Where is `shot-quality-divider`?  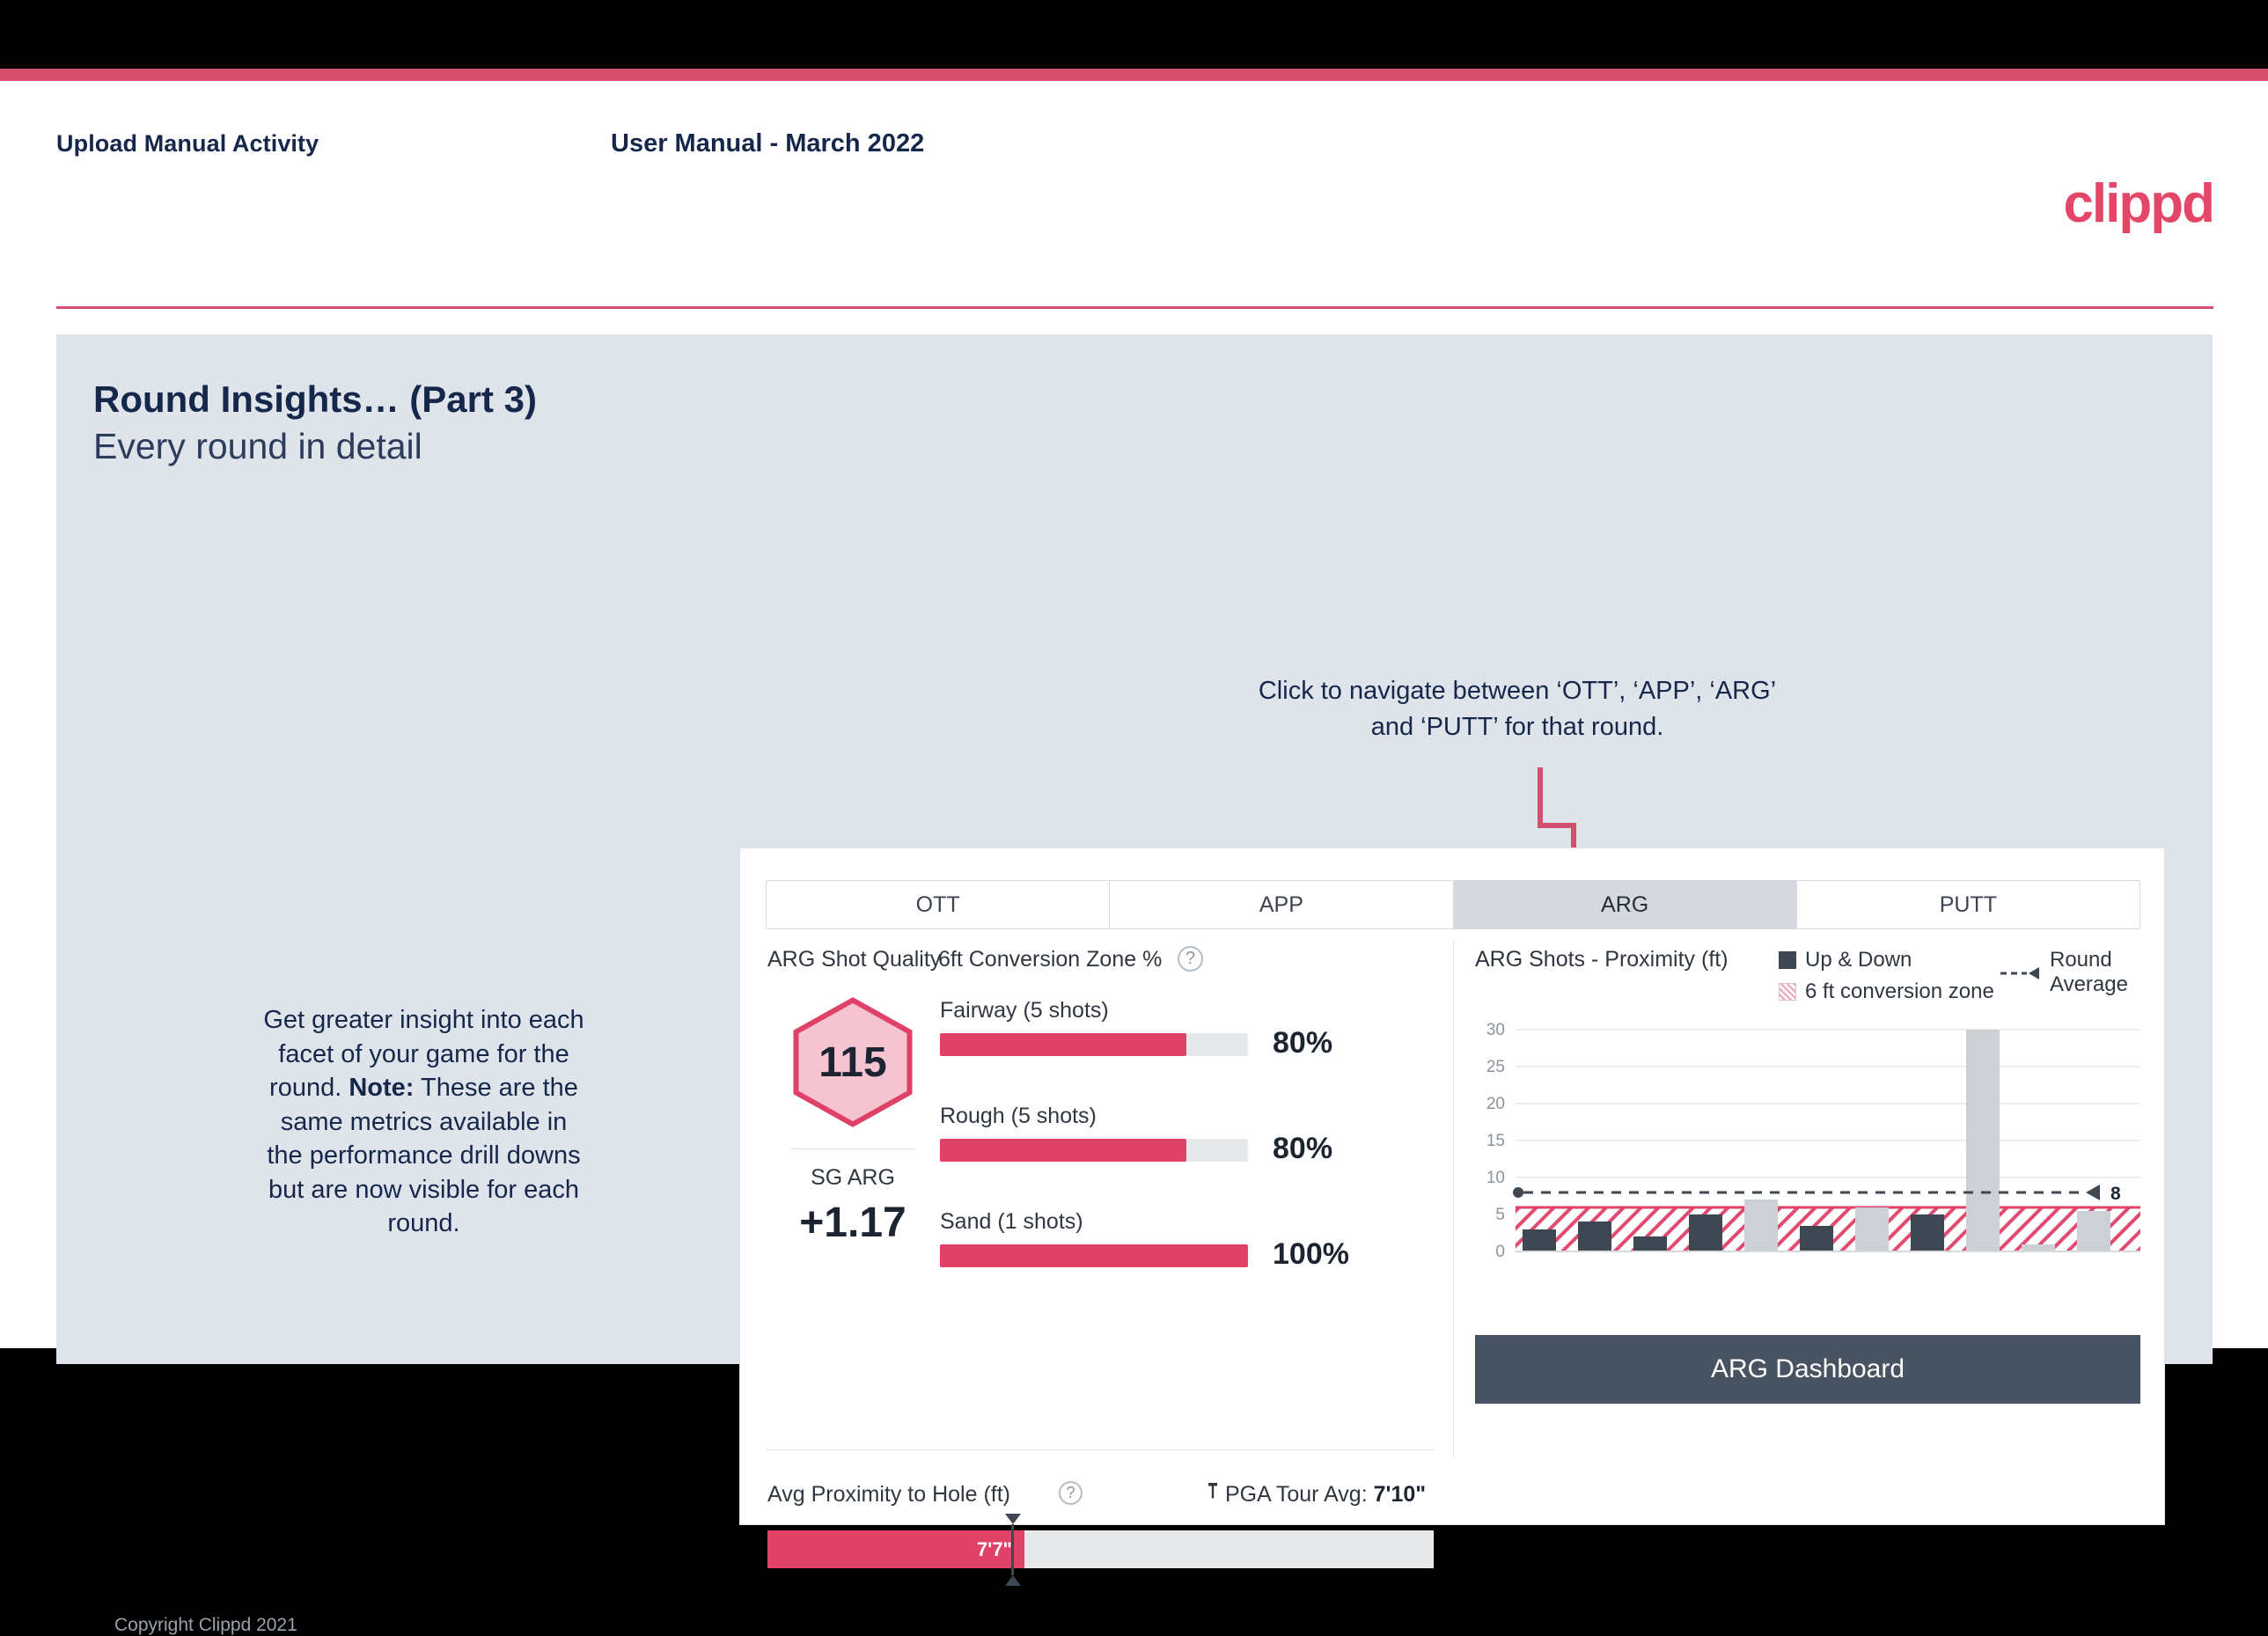 shot-quality-divider is located at coordinates (852, 1148).